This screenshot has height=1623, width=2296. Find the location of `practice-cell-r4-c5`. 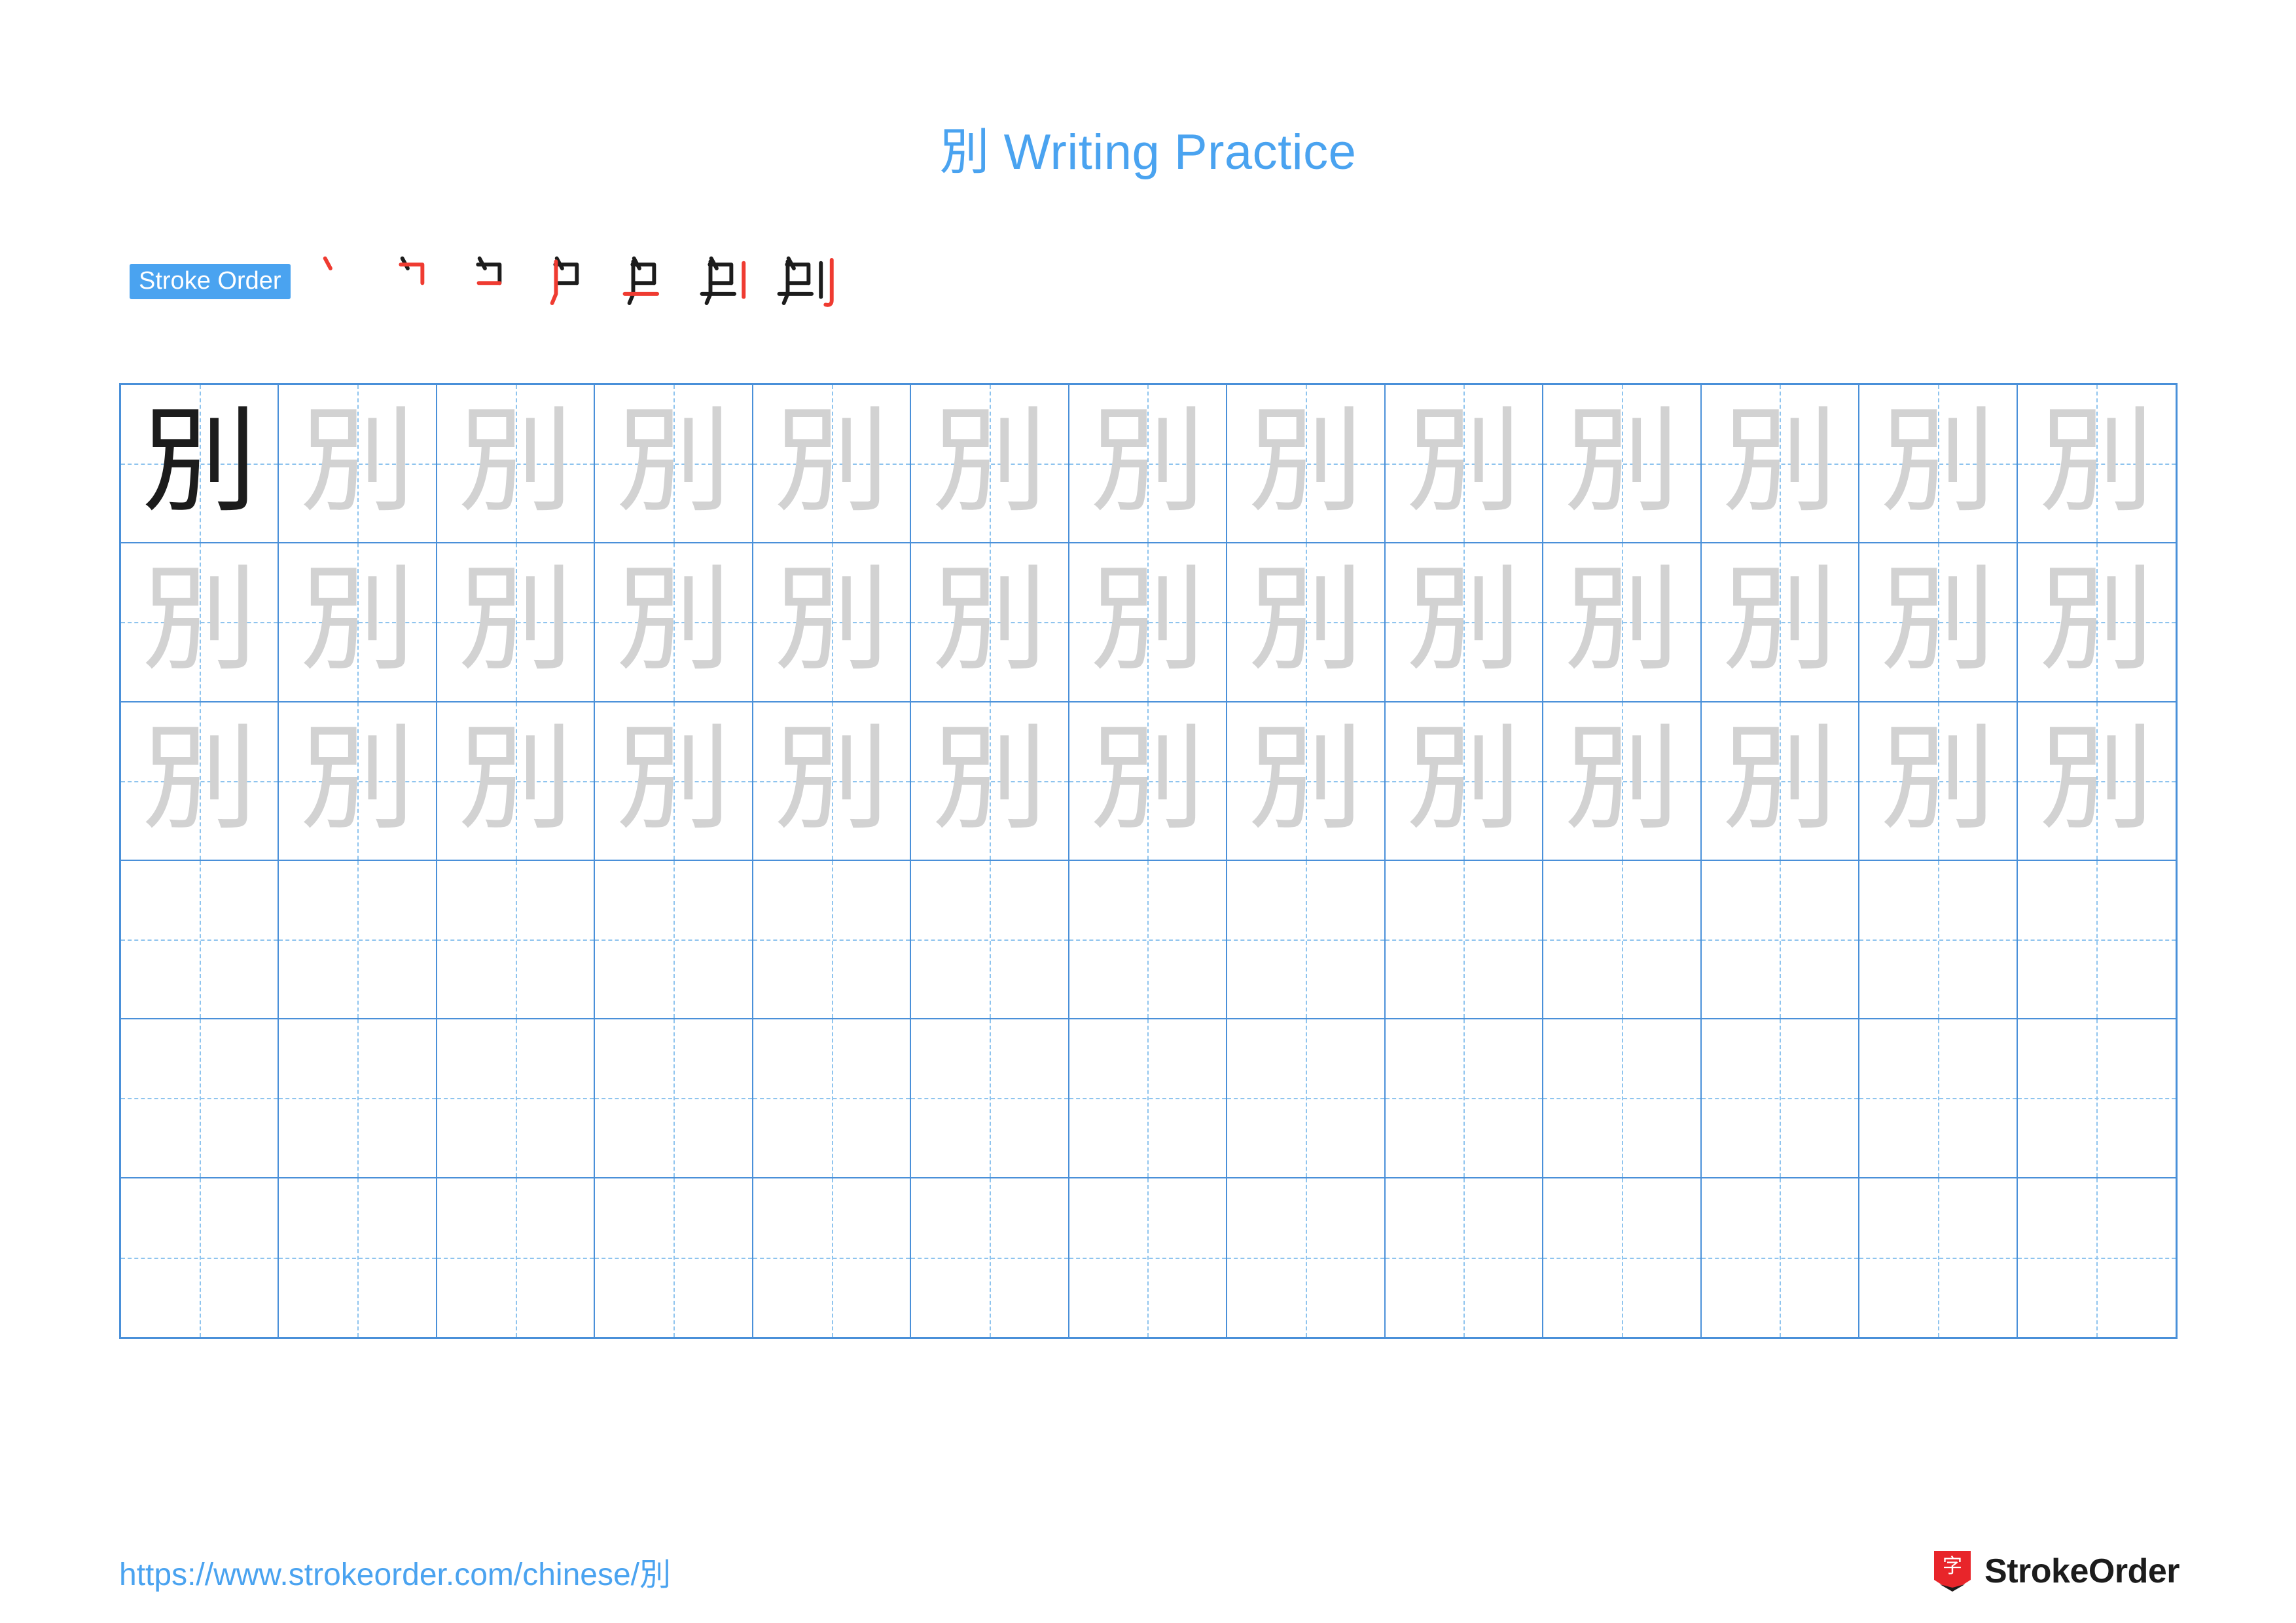

practice-cell-r4-c5 is located at coordinates (832, 940).